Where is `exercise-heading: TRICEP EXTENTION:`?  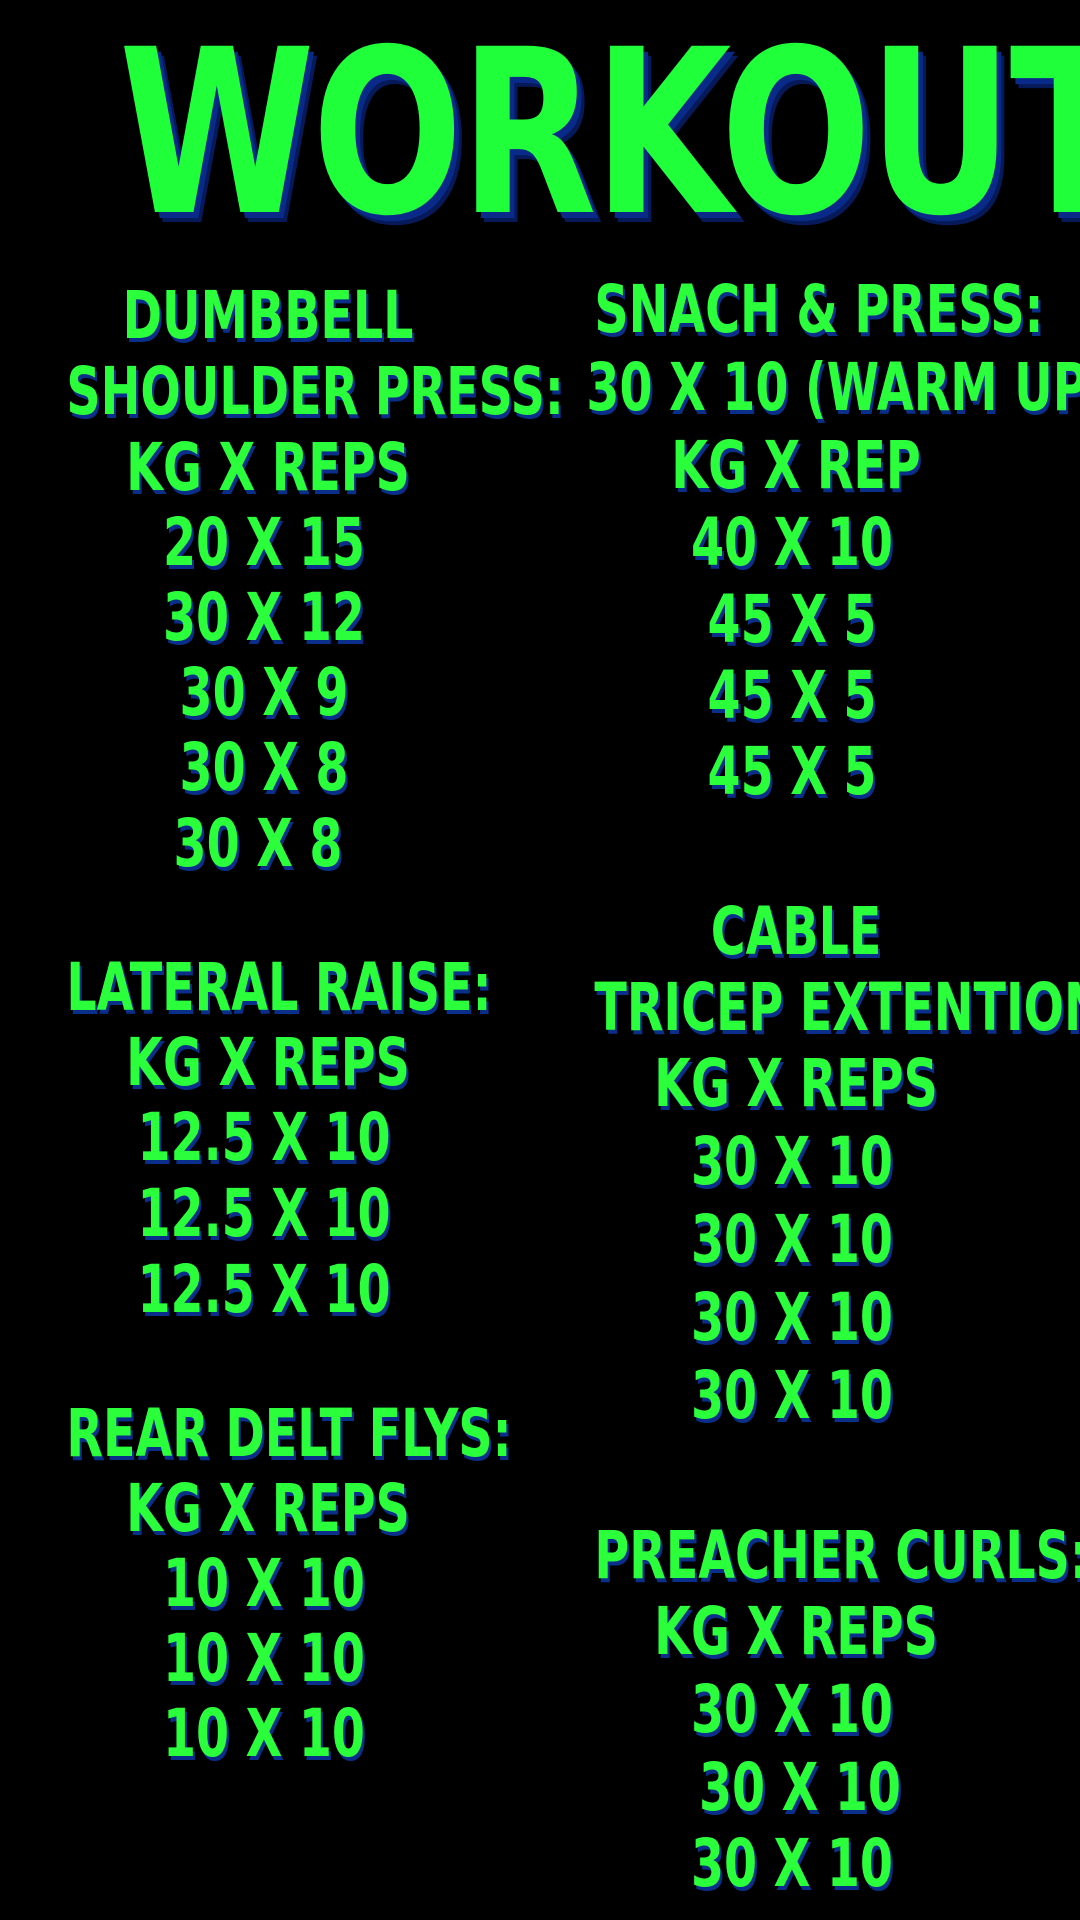
exercise-heading: TRICEP EXTENTION: is located at coordinates (837, 1007).